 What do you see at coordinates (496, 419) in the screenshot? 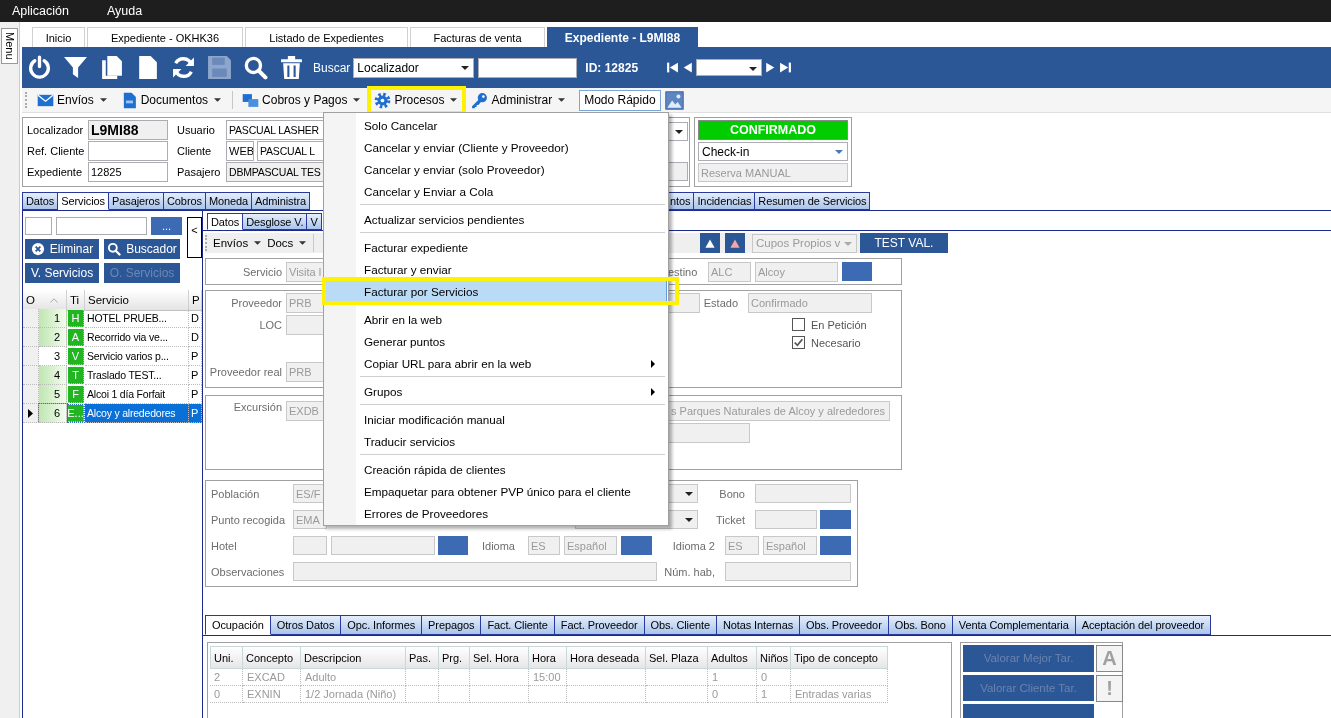
I see `menu-item: Iniciar modificación manual` at bounding box center [496, 419].